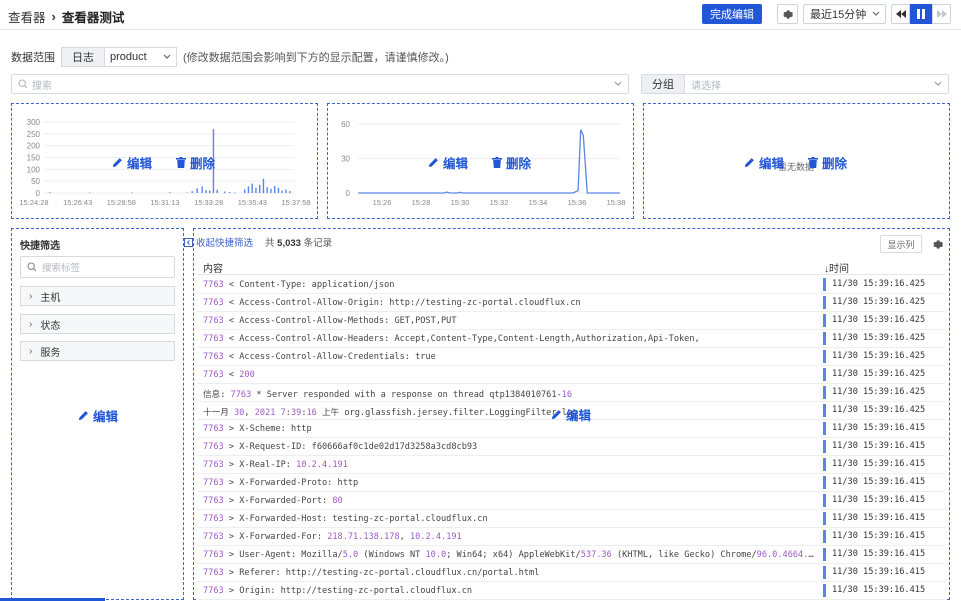 The width and height of the screenshot is (961, 601). What do you see at coordinates (499, 202) in the screenshot?
I see `x-tick-label: 15:32` at bounding box center [499, 202].